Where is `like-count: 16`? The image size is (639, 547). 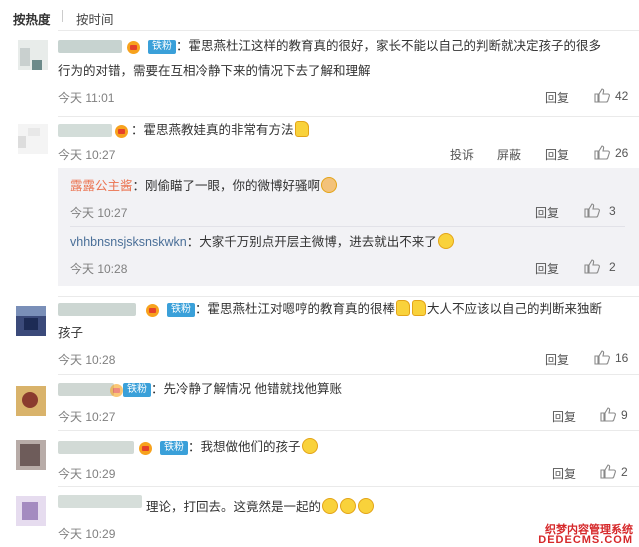 like-count: 16 is located at coordinates (622, 358).